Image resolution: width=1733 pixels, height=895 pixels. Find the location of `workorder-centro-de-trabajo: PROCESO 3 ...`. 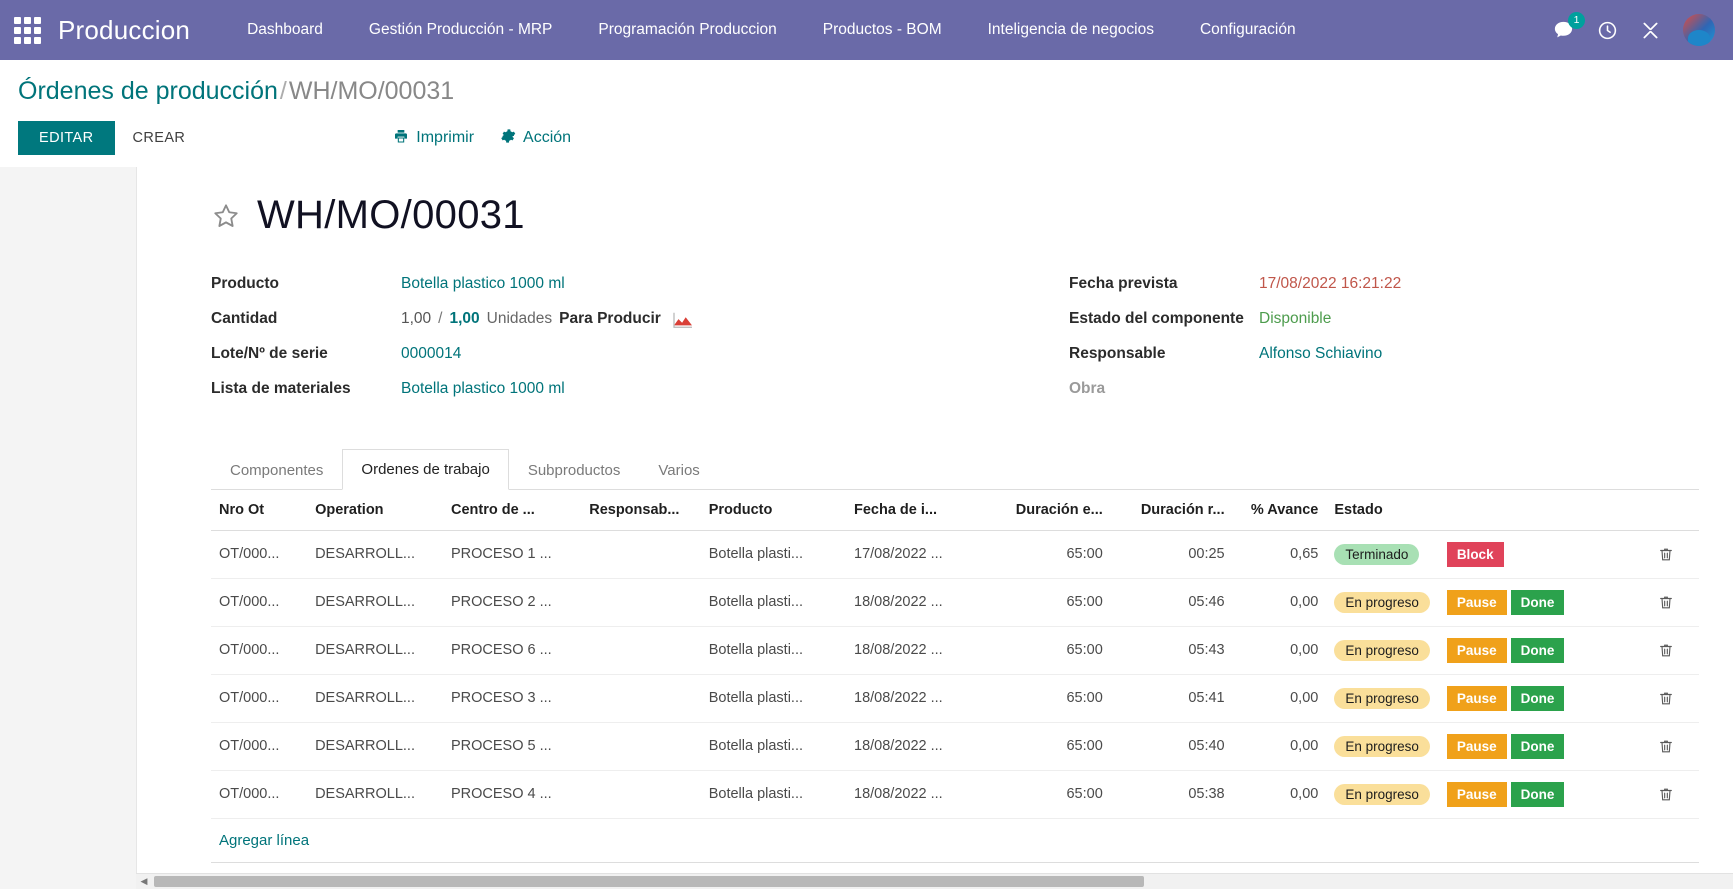

workorder-centro-de-trabajo: PROCESO 3 ... is located at coordinates (512, 698).